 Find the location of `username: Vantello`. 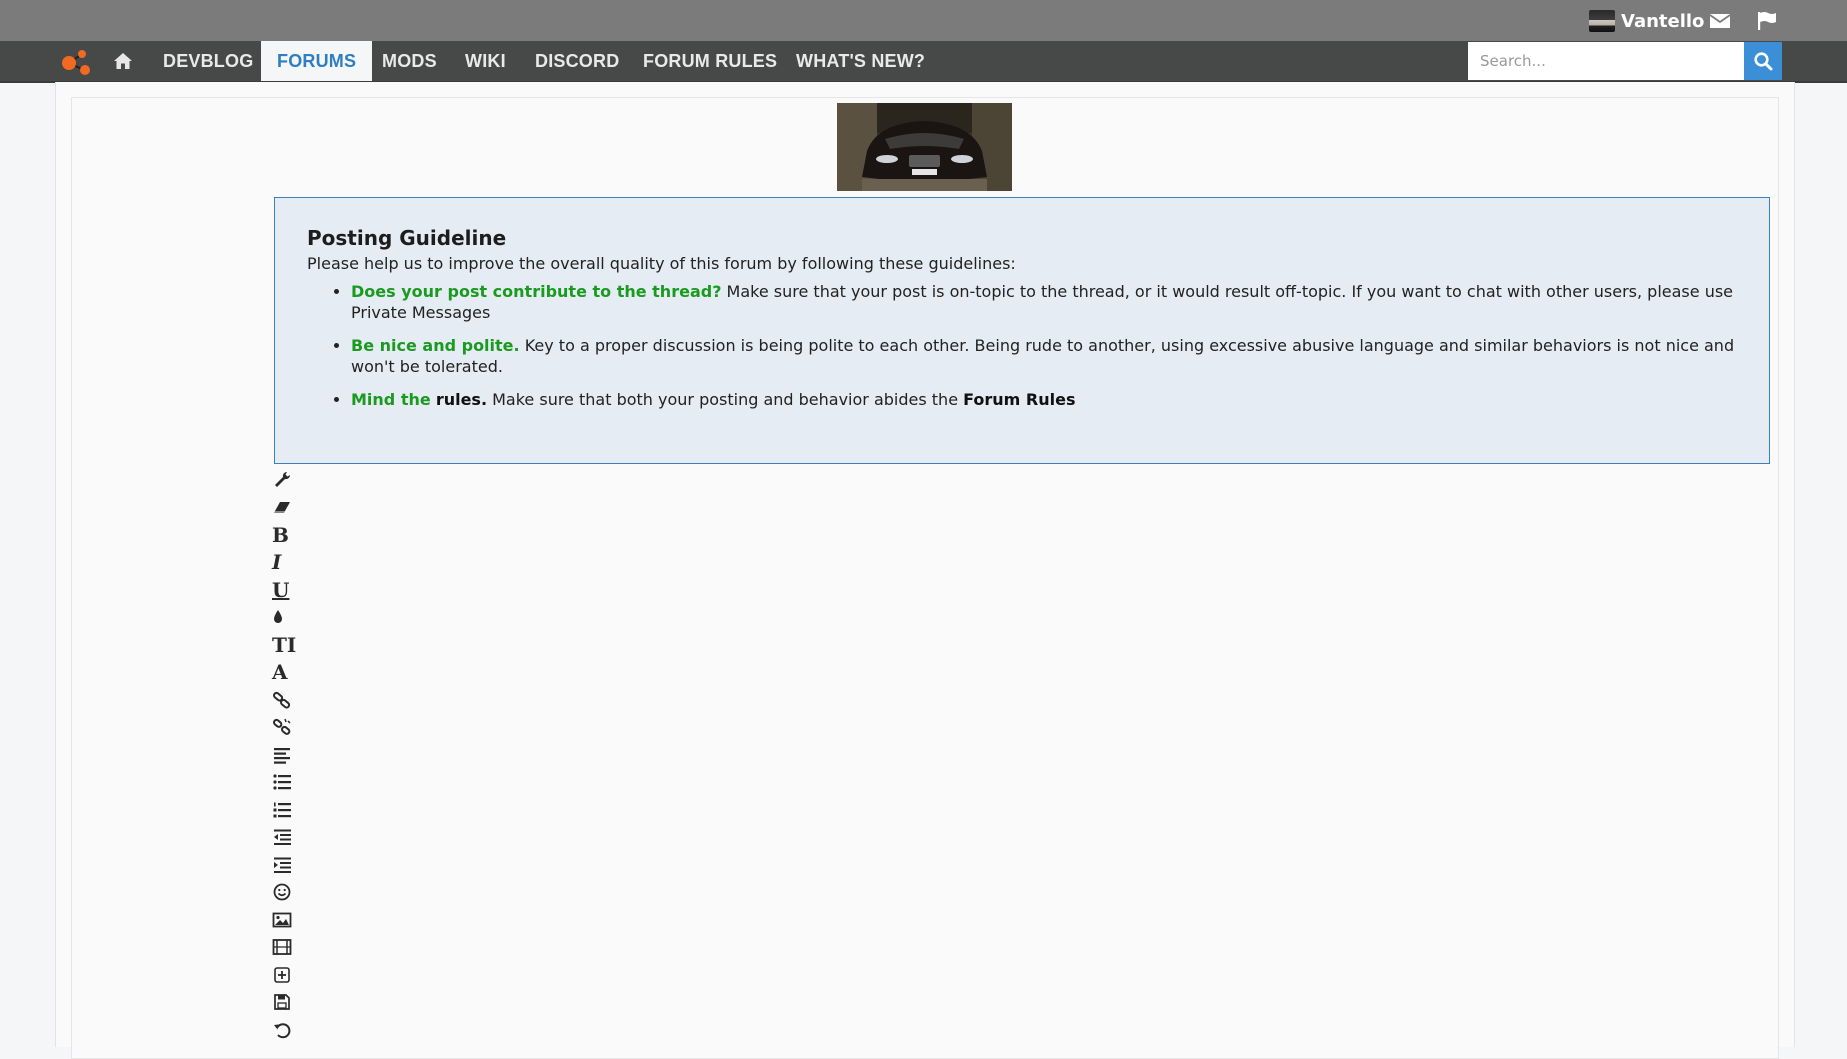

username: Vantello is located at coordinates (1662, 21).